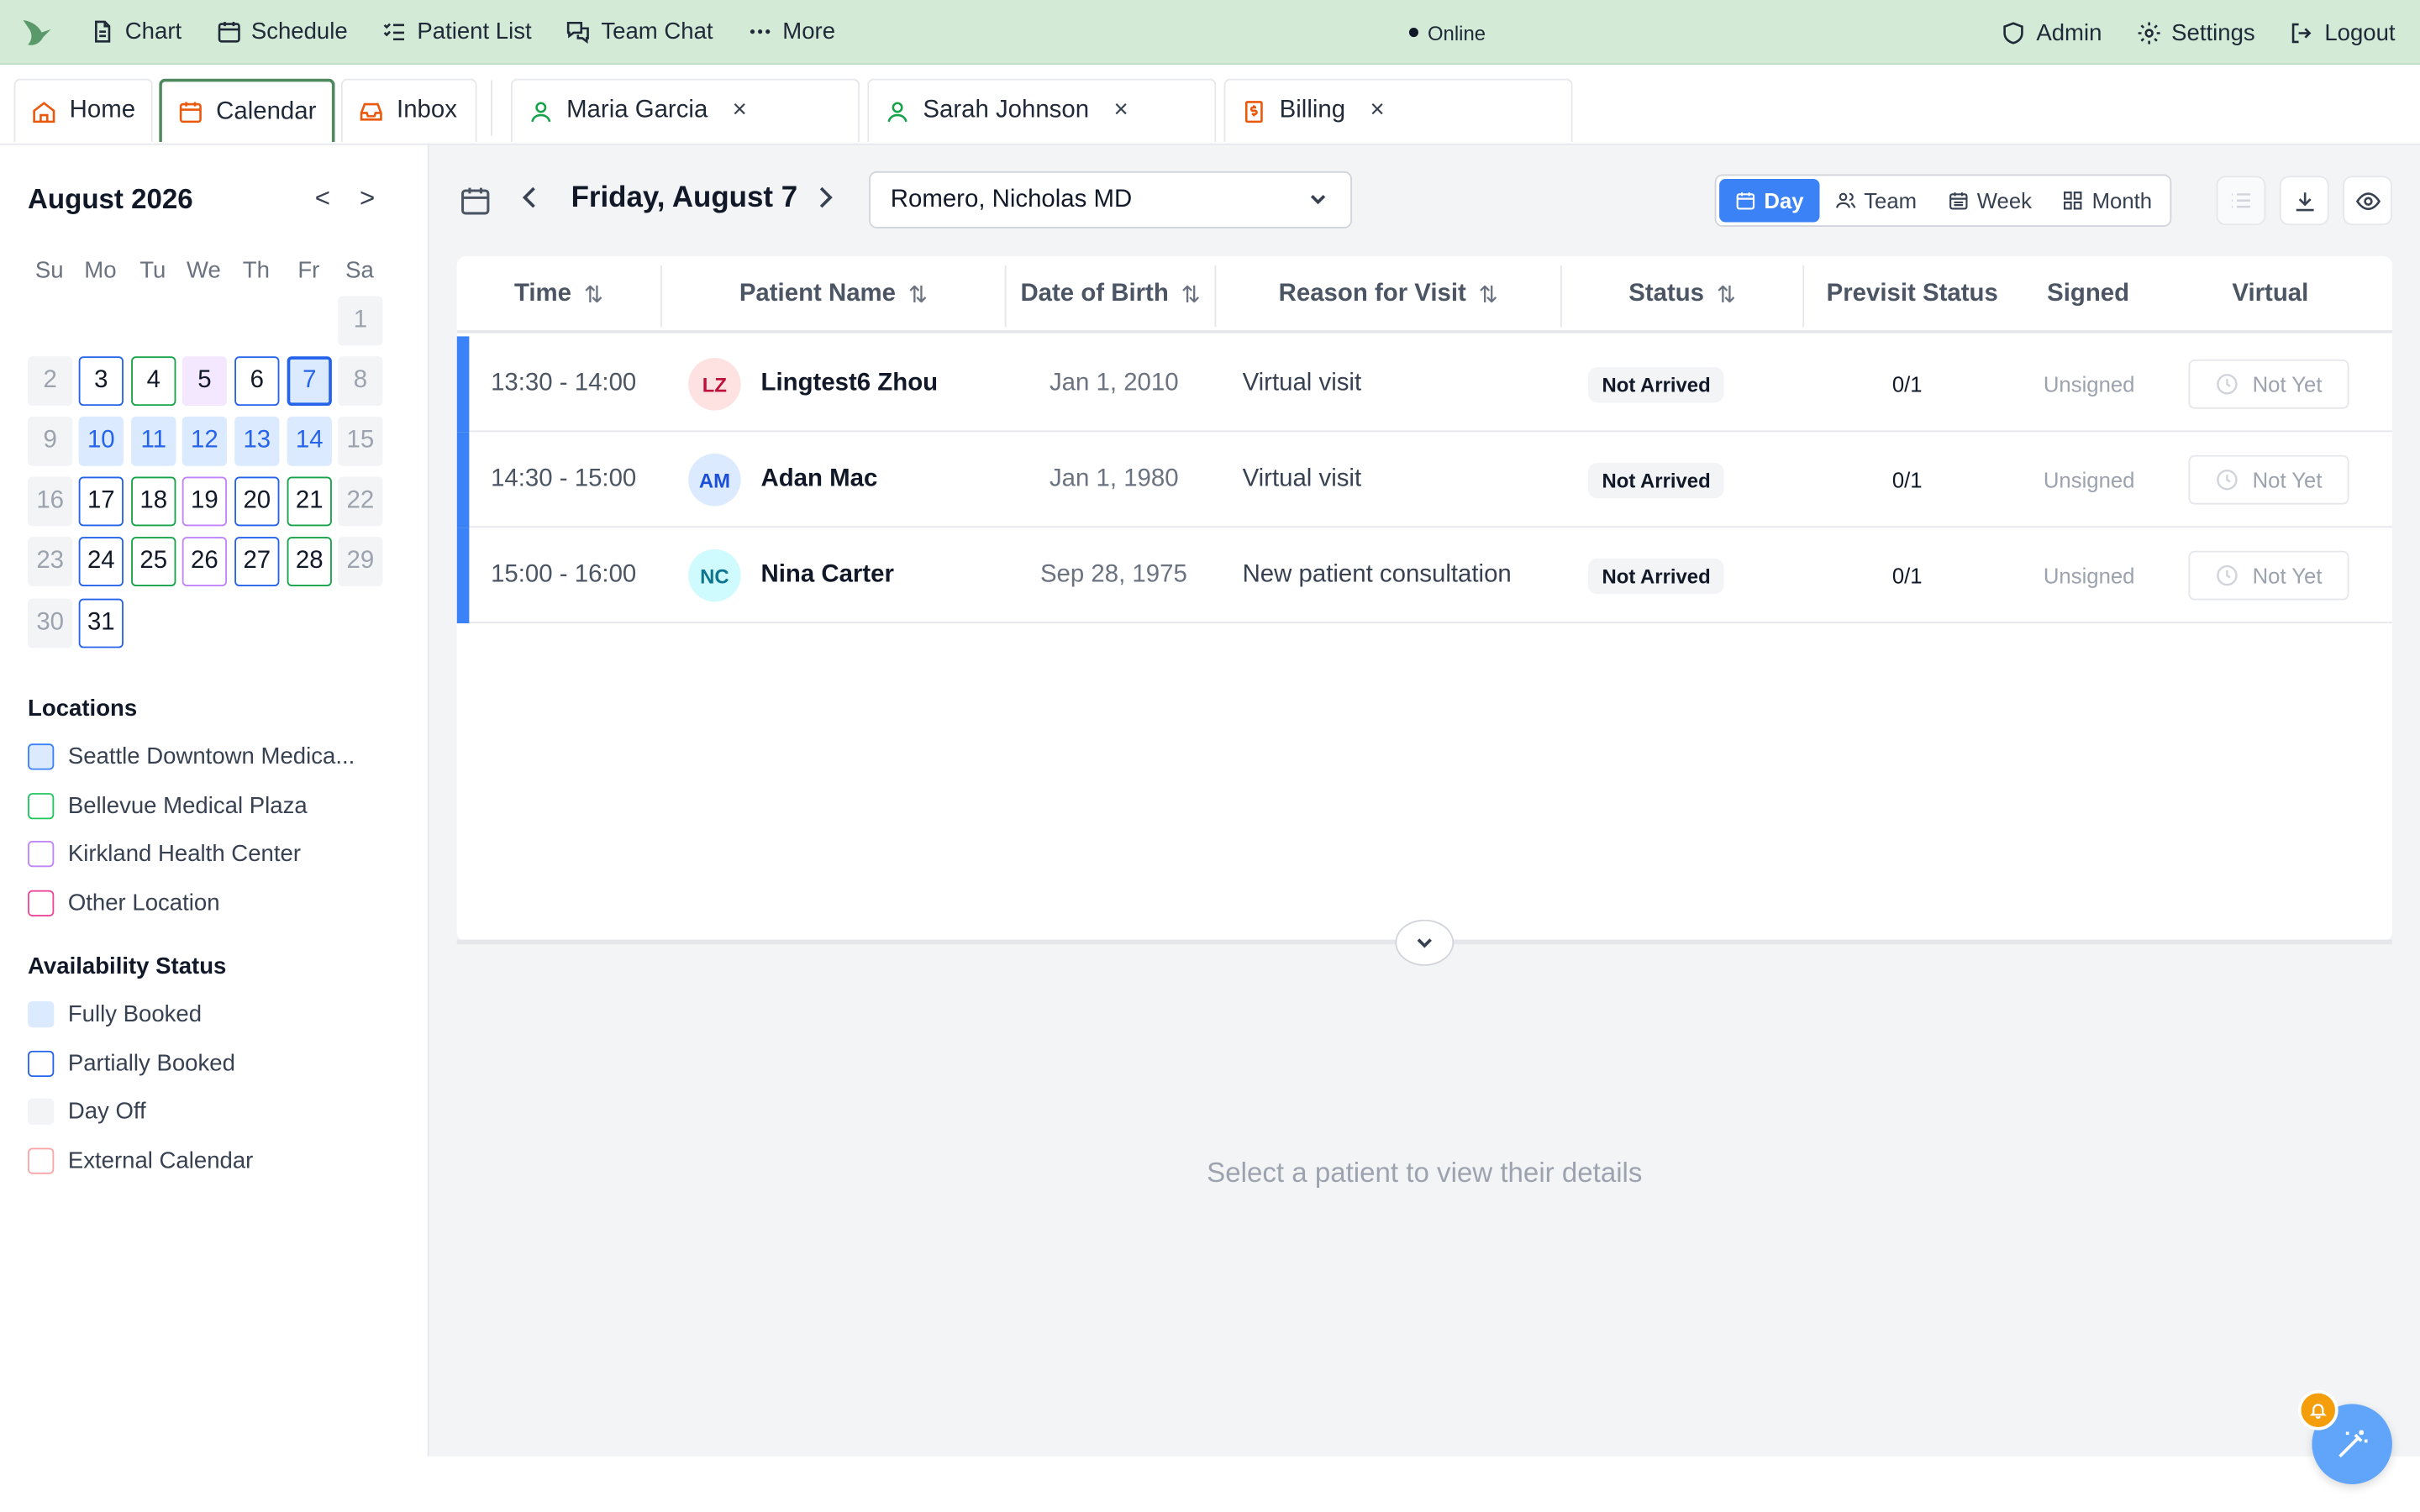 The image size is (2420, 1512). I want to click on next-day-button, so click(826, 201).